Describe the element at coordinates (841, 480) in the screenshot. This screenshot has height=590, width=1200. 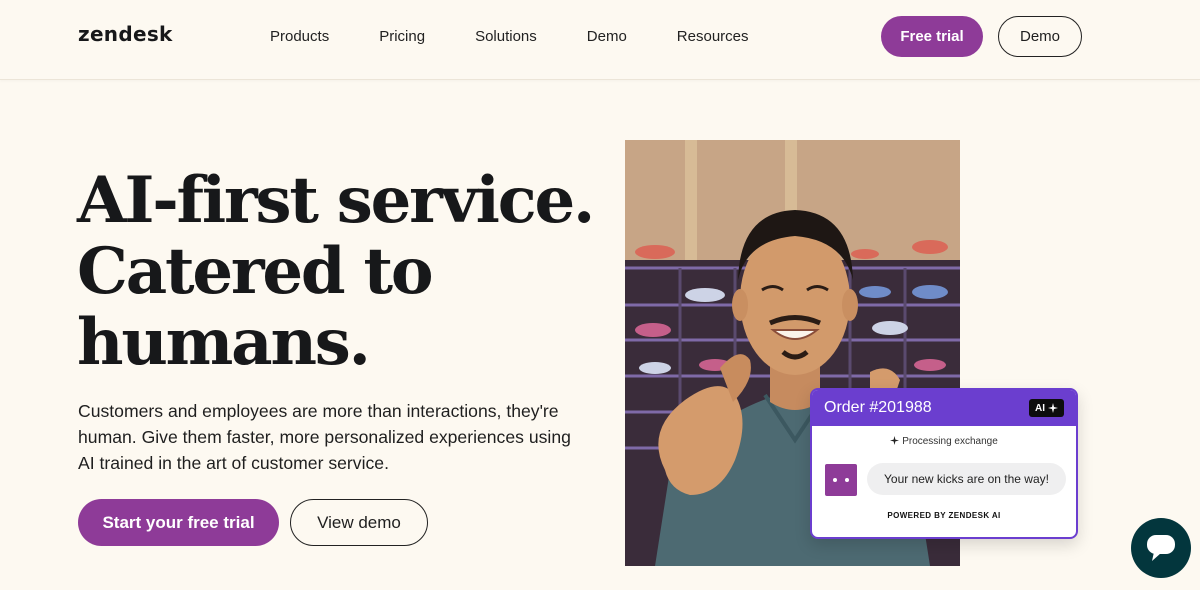
I see `bot-avatar` at that location.